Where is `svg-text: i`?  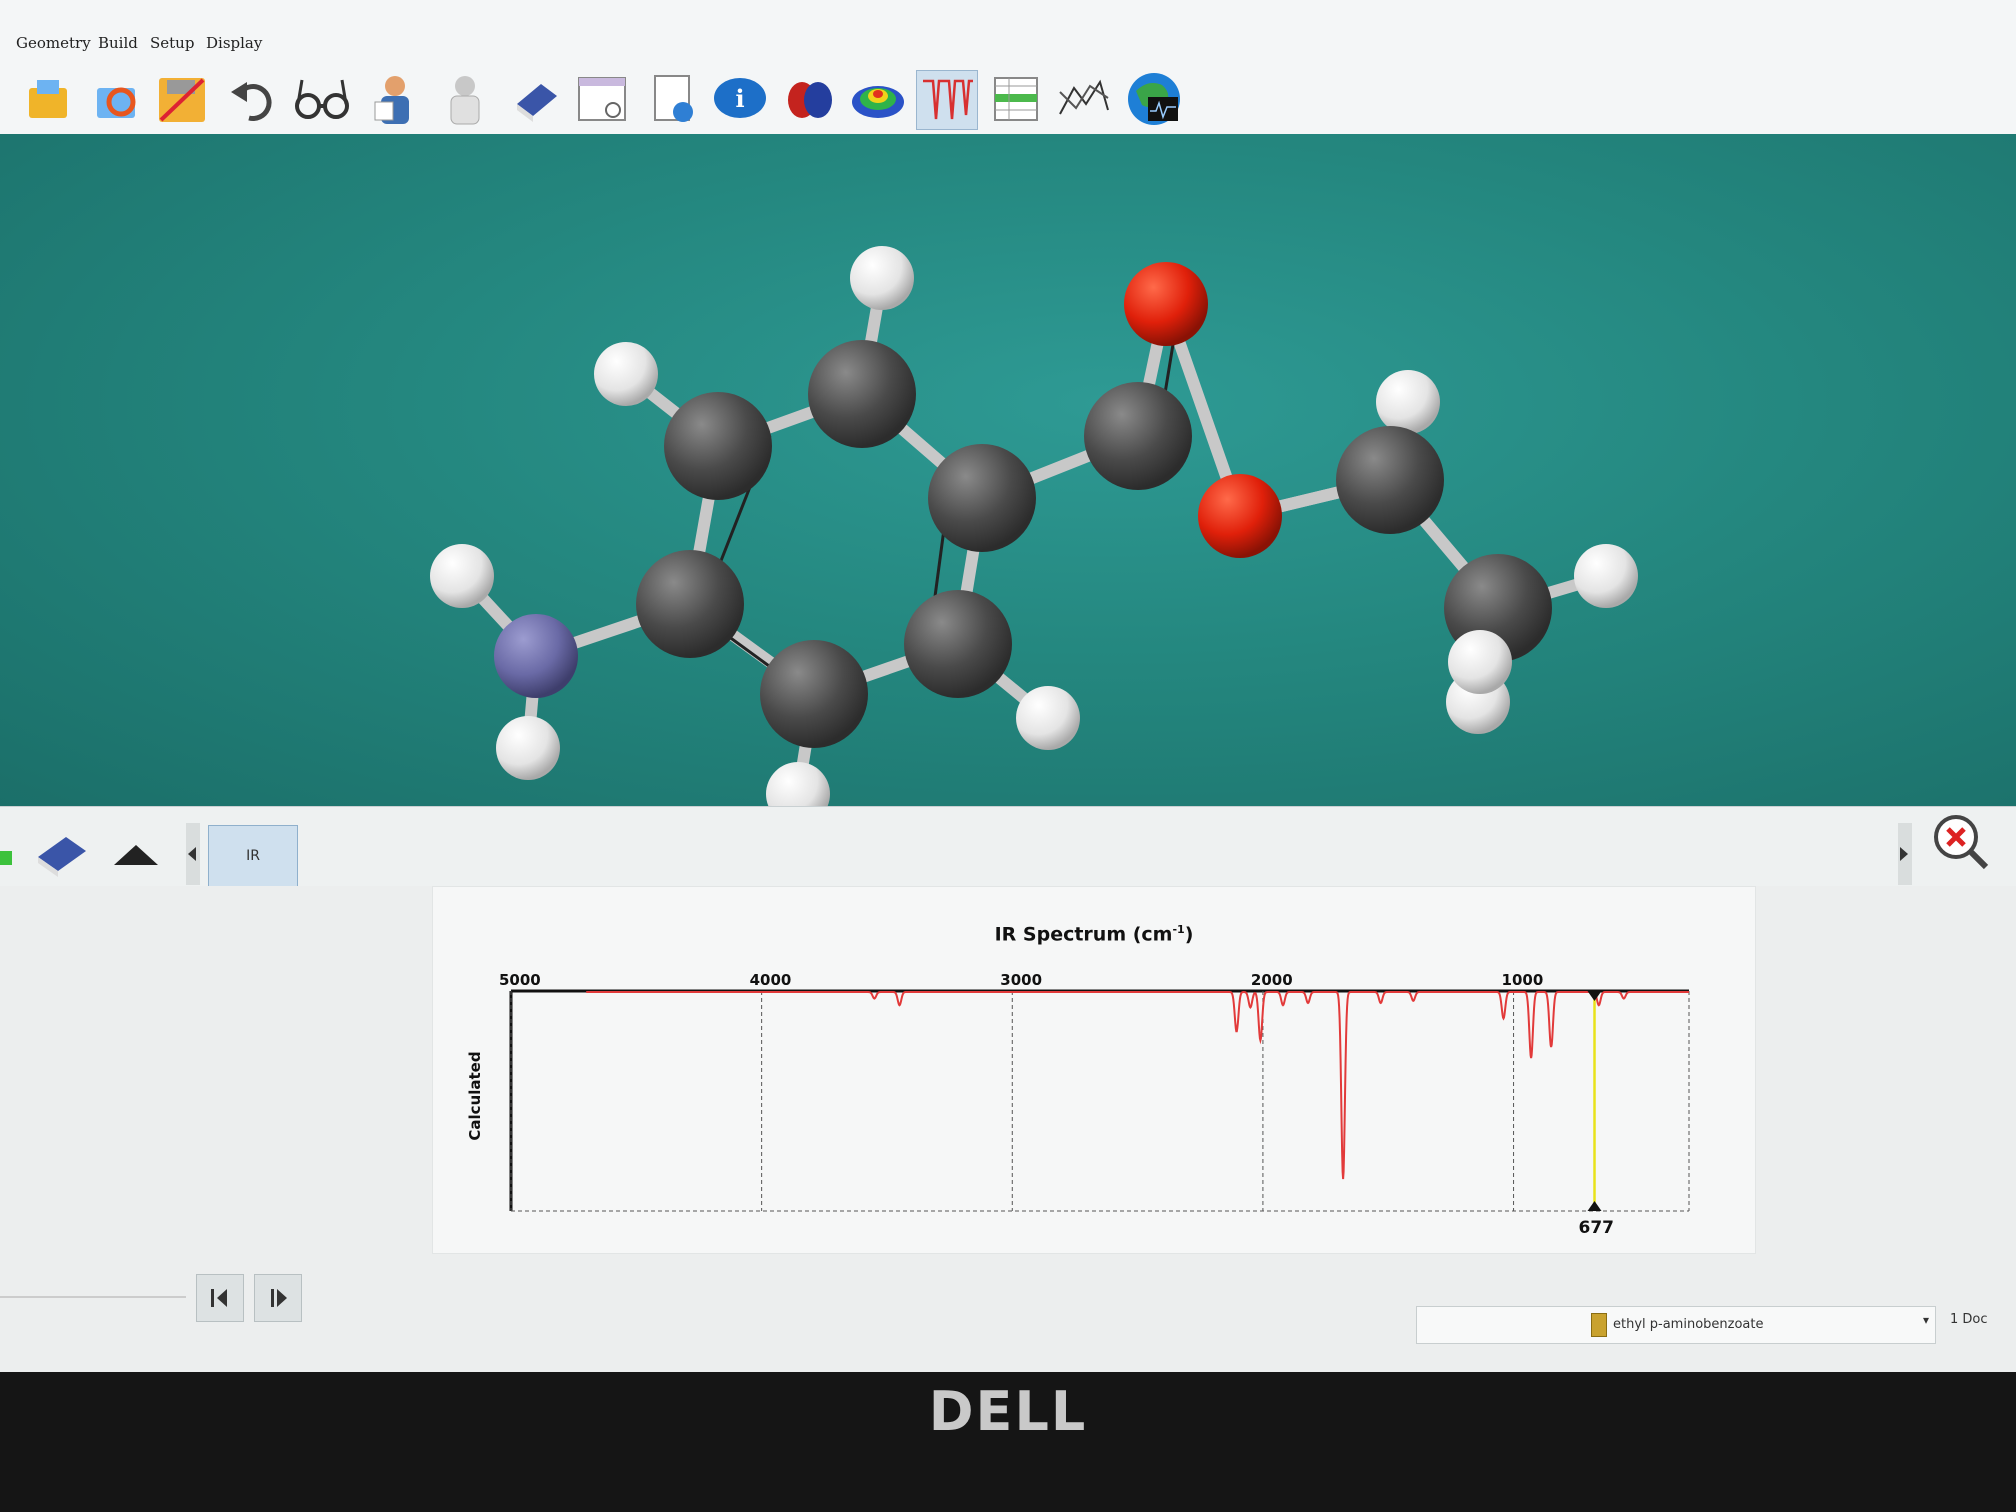 svg-text: i is located at coordinates (739, 98).